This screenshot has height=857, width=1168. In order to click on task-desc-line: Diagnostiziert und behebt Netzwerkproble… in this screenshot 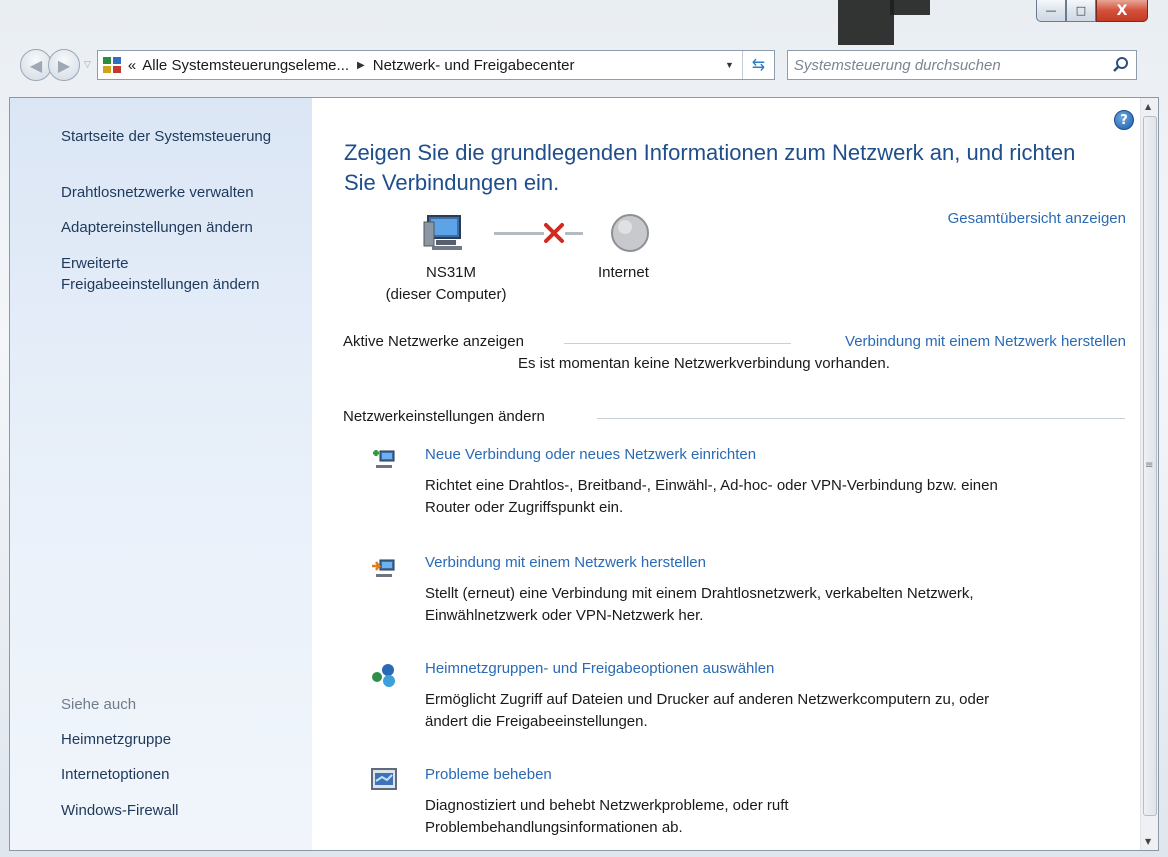, I will do `click(607, 805)`.